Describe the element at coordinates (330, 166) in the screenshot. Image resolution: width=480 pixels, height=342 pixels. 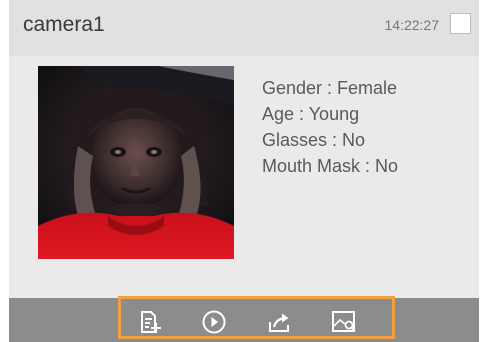
I see `attribute-mouth-mask: Mouth Mask : No` at that location.